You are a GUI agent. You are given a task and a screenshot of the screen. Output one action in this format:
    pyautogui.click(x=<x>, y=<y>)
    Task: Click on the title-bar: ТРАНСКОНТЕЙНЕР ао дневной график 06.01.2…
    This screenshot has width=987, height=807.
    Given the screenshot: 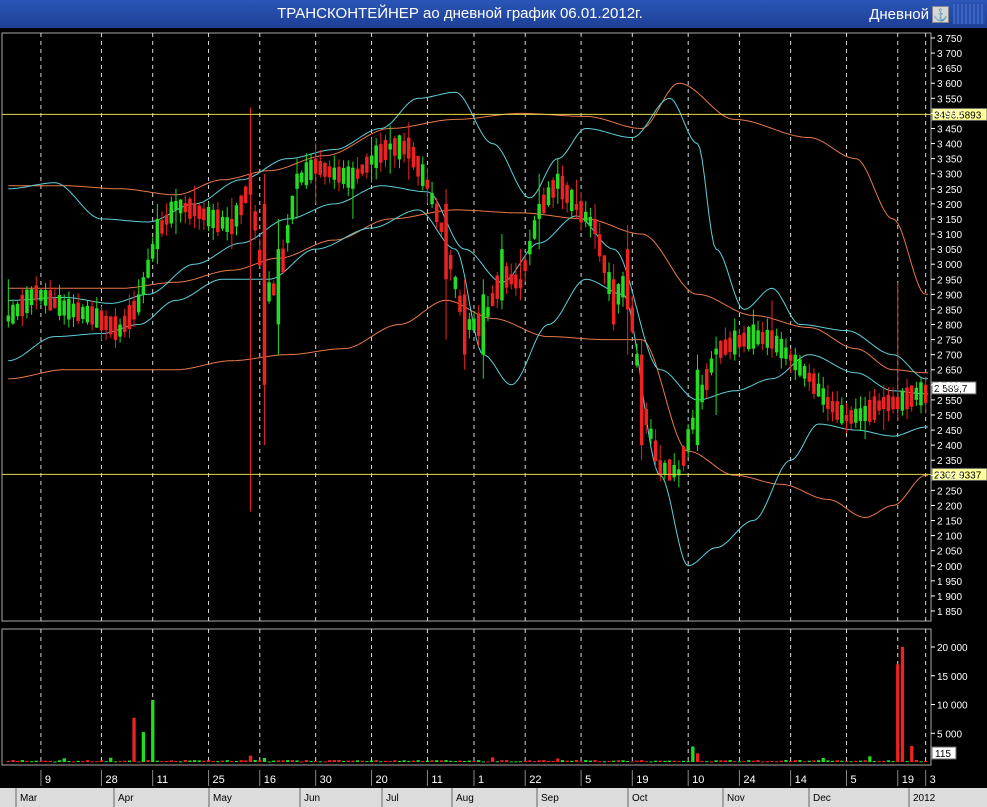 What is the action you would take?
    pyautogui.click(x=493, y=14)
    